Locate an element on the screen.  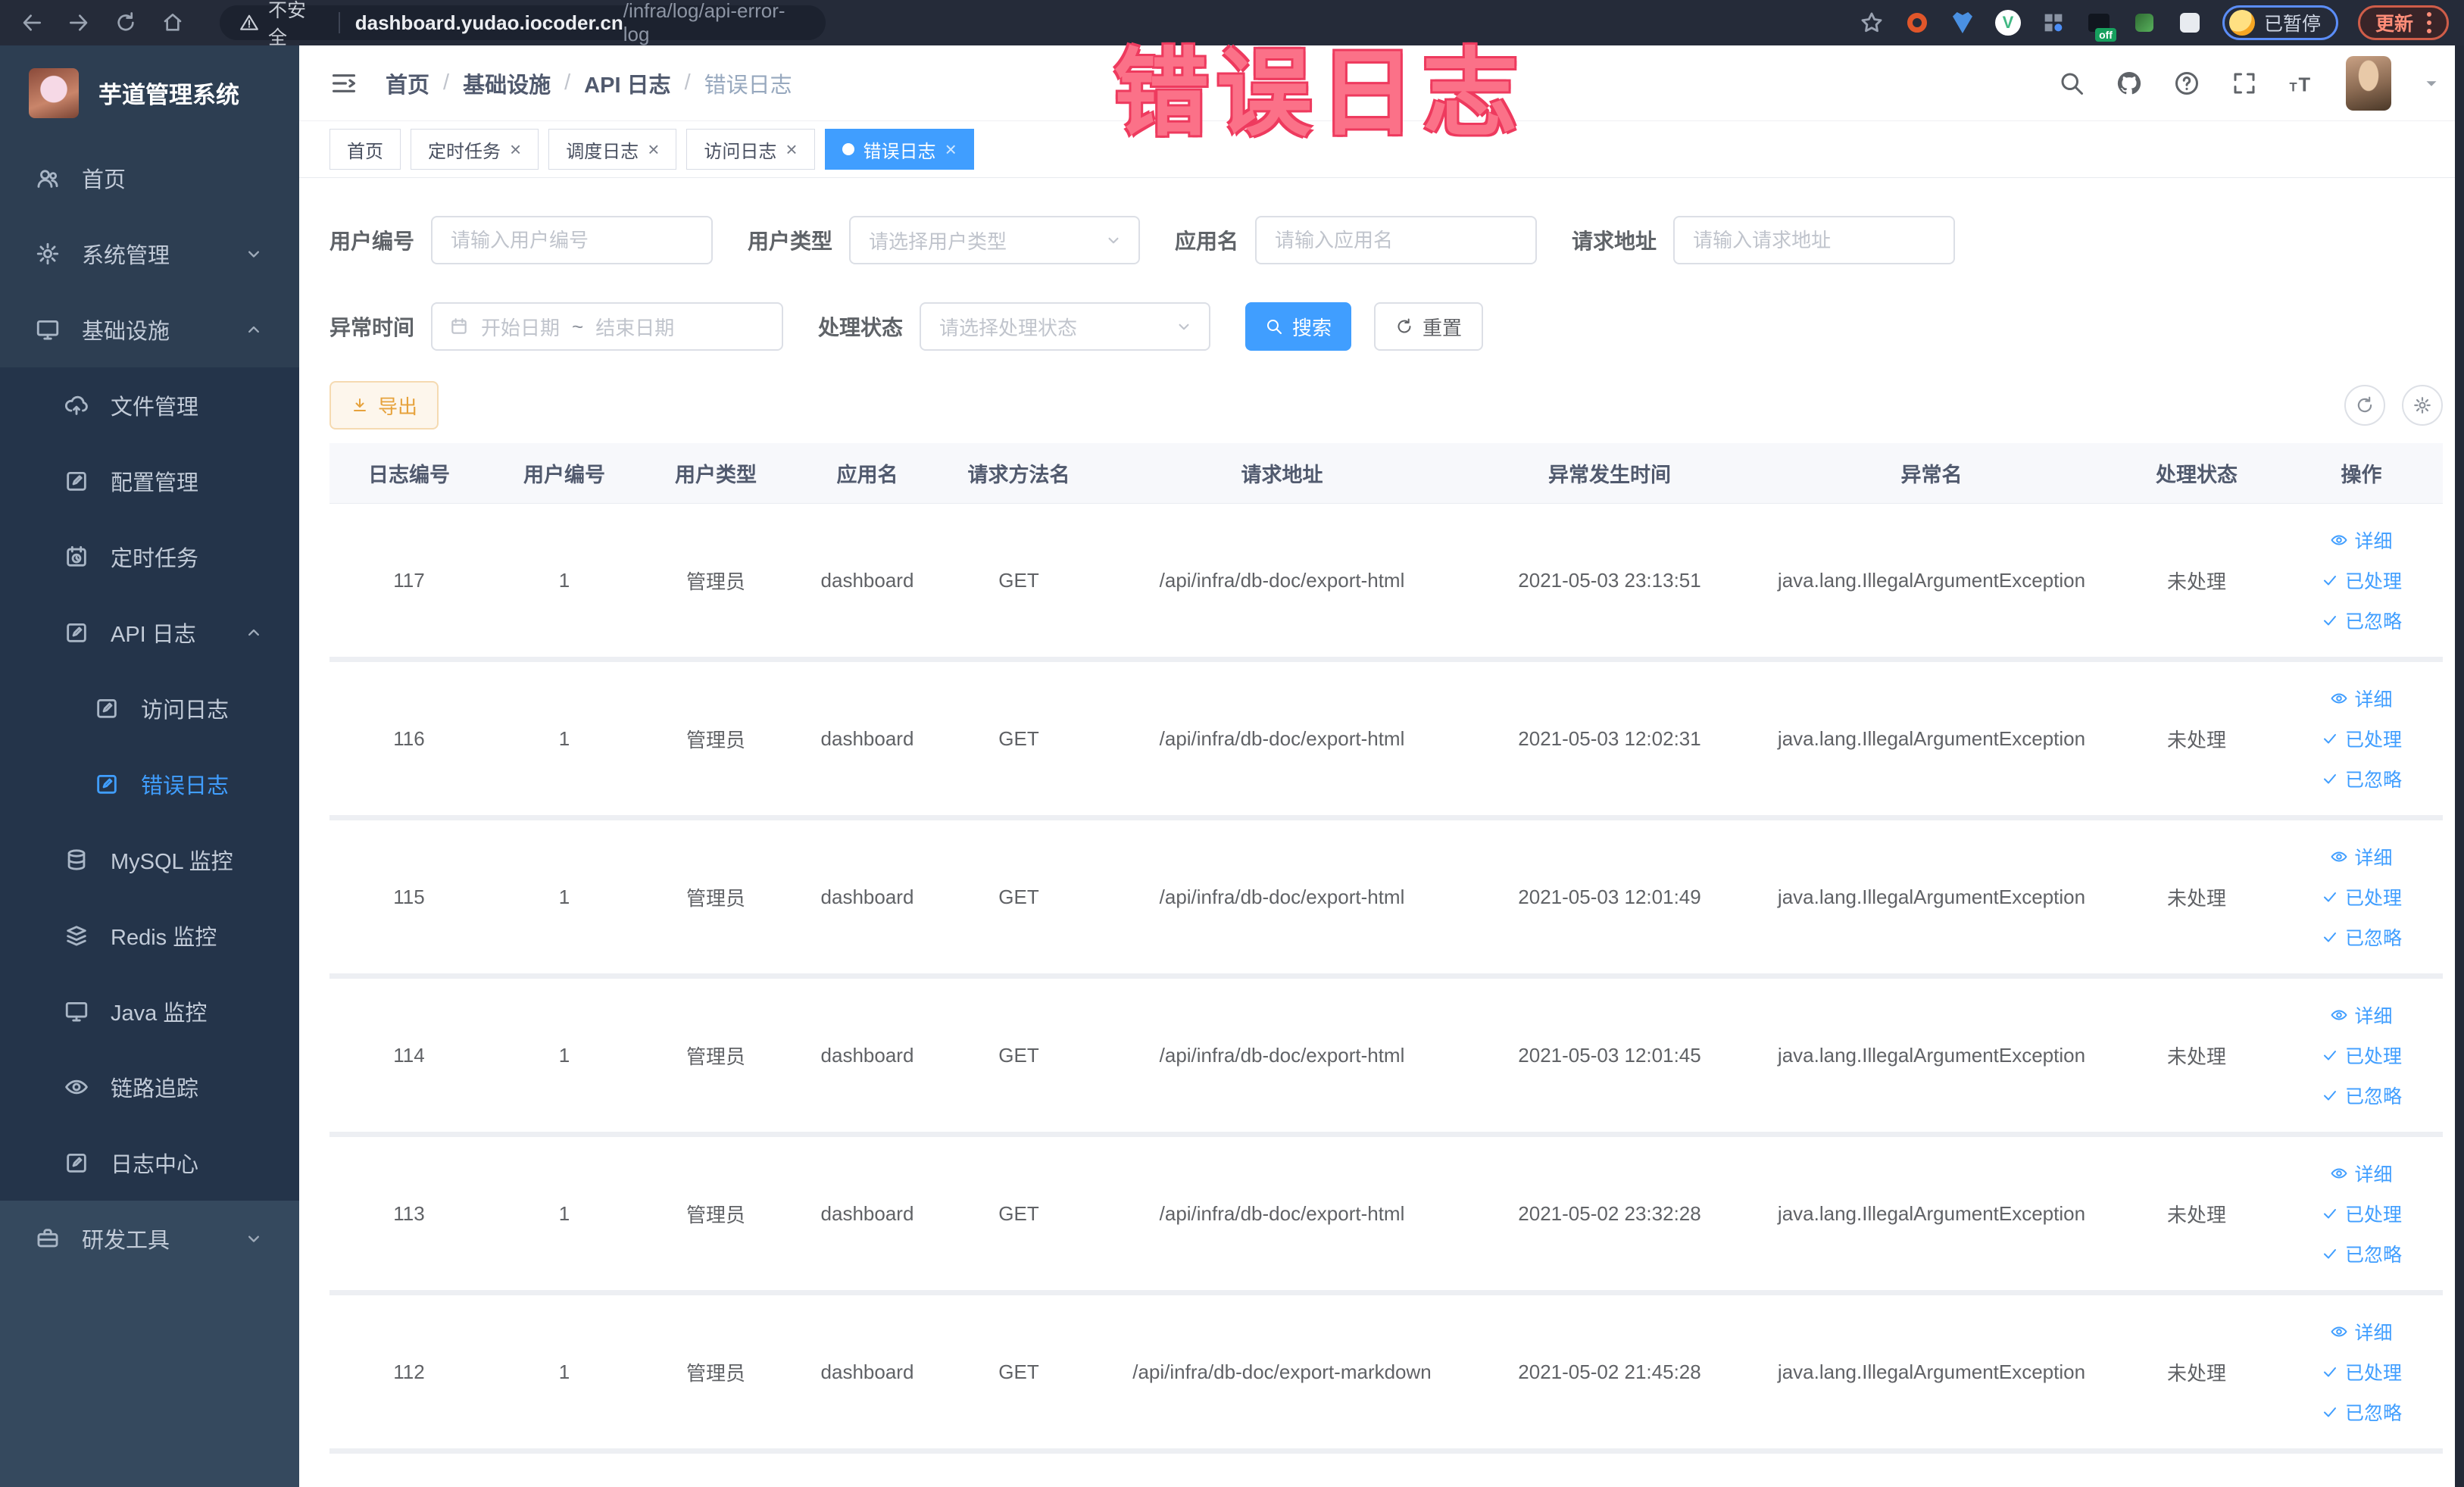
app-logo: 芋道管理系统 is located at coordinates (149, 92).